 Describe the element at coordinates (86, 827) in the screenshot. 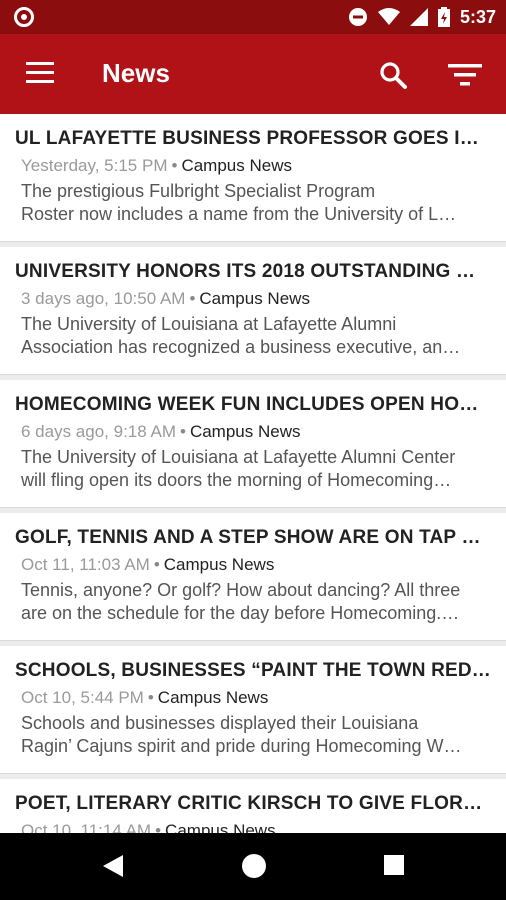

I see `news-date: Oct 10, 11:14 AM` at that location.